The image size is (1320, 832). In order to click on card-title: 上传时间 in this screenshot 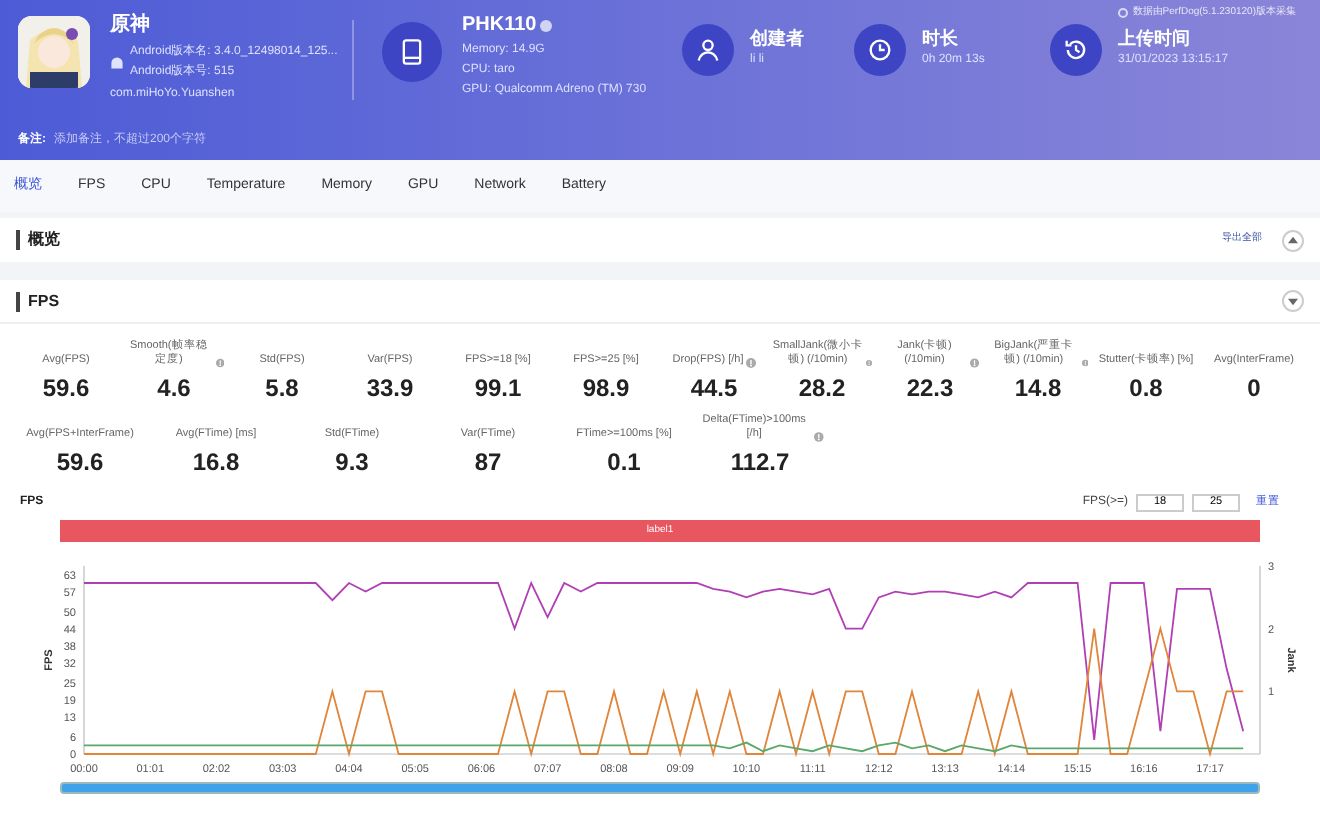, I will do `click(1155, 39)`.